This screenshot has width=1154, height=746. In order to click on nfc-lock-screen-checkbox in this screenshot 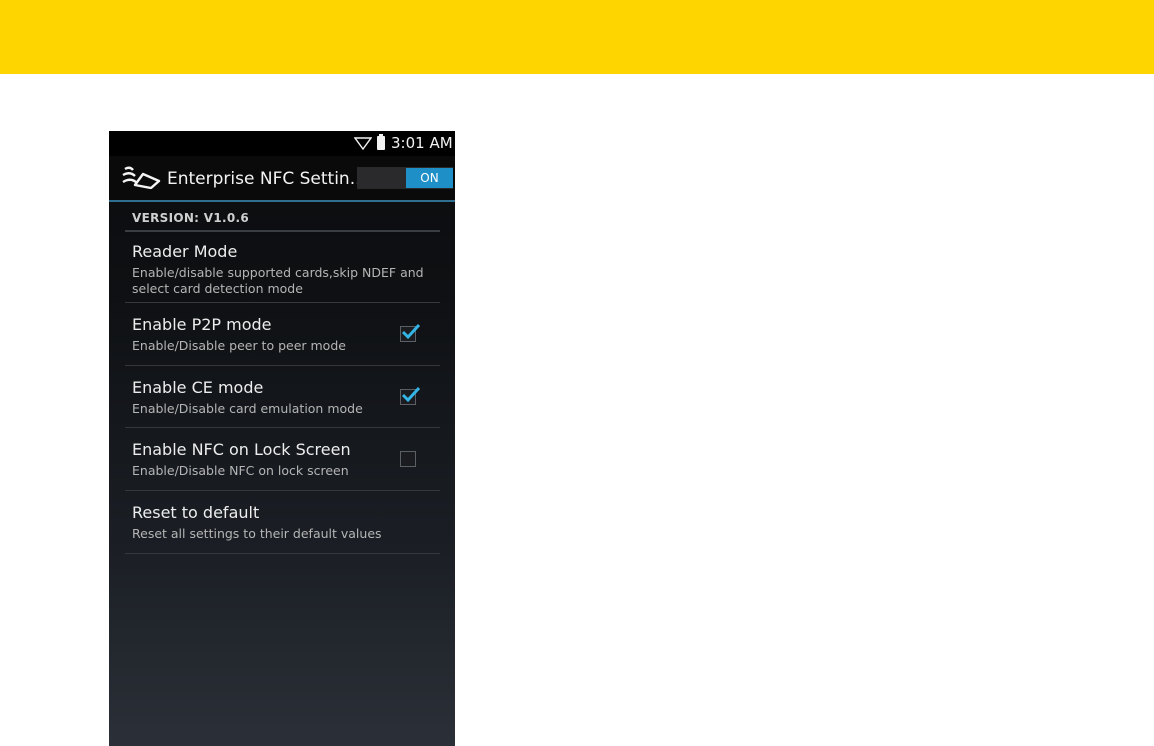, I will do `click(408, 459)`.